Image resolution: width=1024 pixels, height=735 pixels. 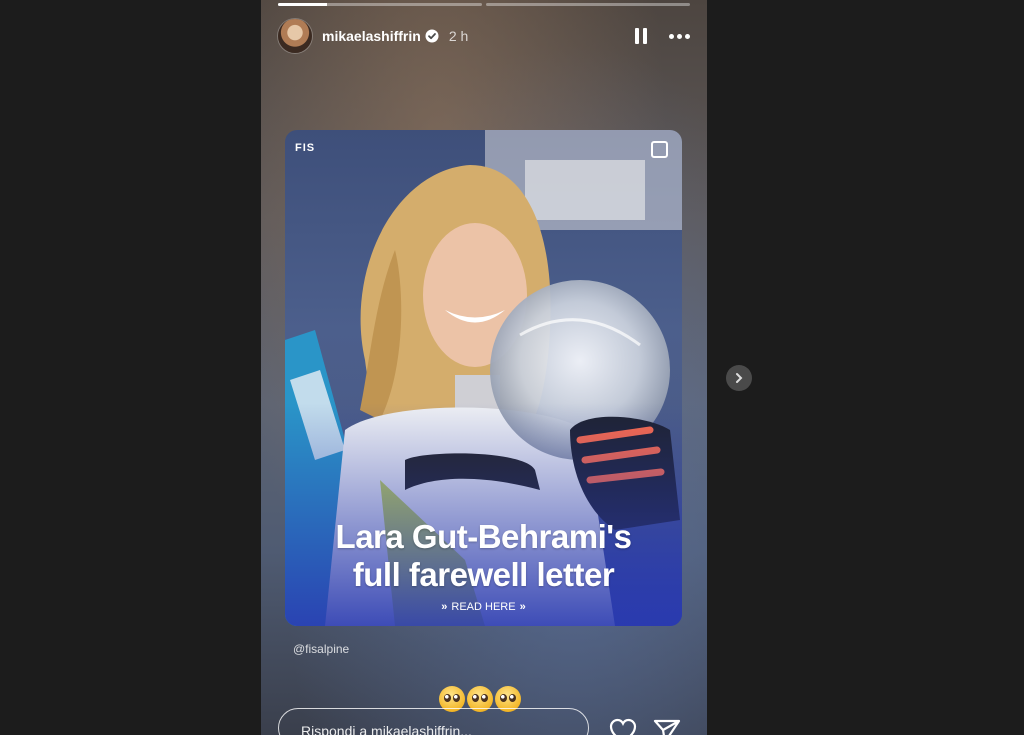 I want to click on mention-tag: @fisalpine, so click(x=321, y=649).